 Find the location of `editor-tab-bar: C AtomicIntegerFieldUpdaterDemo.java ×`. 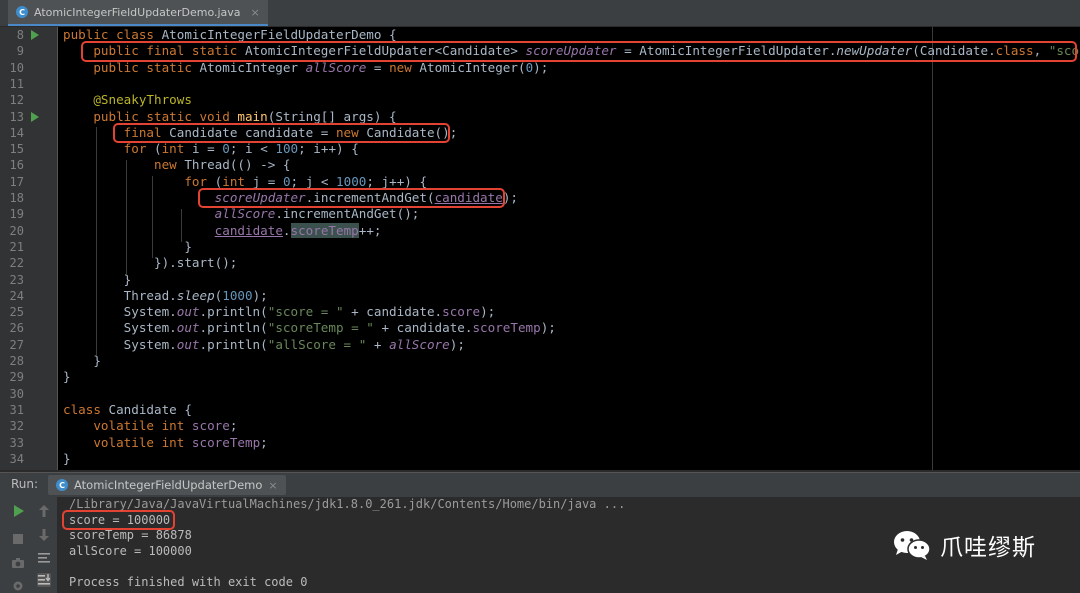

editor-tab-bar: C AtomicIntegerFieldUpdaterDemo.java × is located at coordinates (540, 13).